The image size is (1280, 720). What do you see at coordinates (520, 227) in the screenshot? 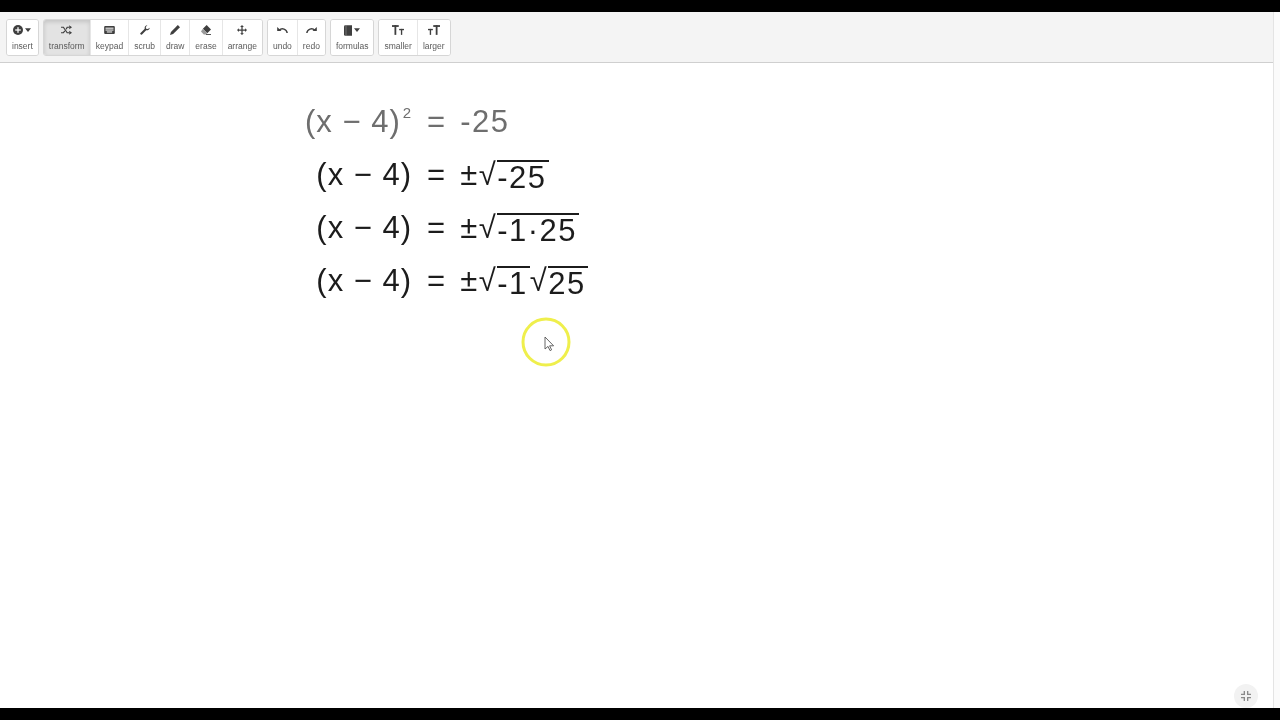
I see `math-right-side: ±√-1·25` at bounding box center [520, 227].